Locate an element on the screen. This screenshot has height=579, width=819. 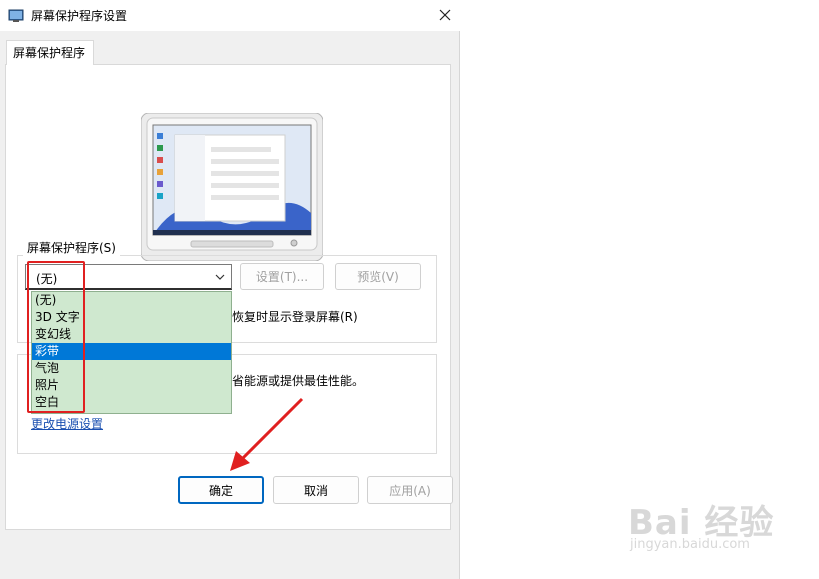
window-title: 屏幕保护程序设置 is located at coordinates (79, 16).